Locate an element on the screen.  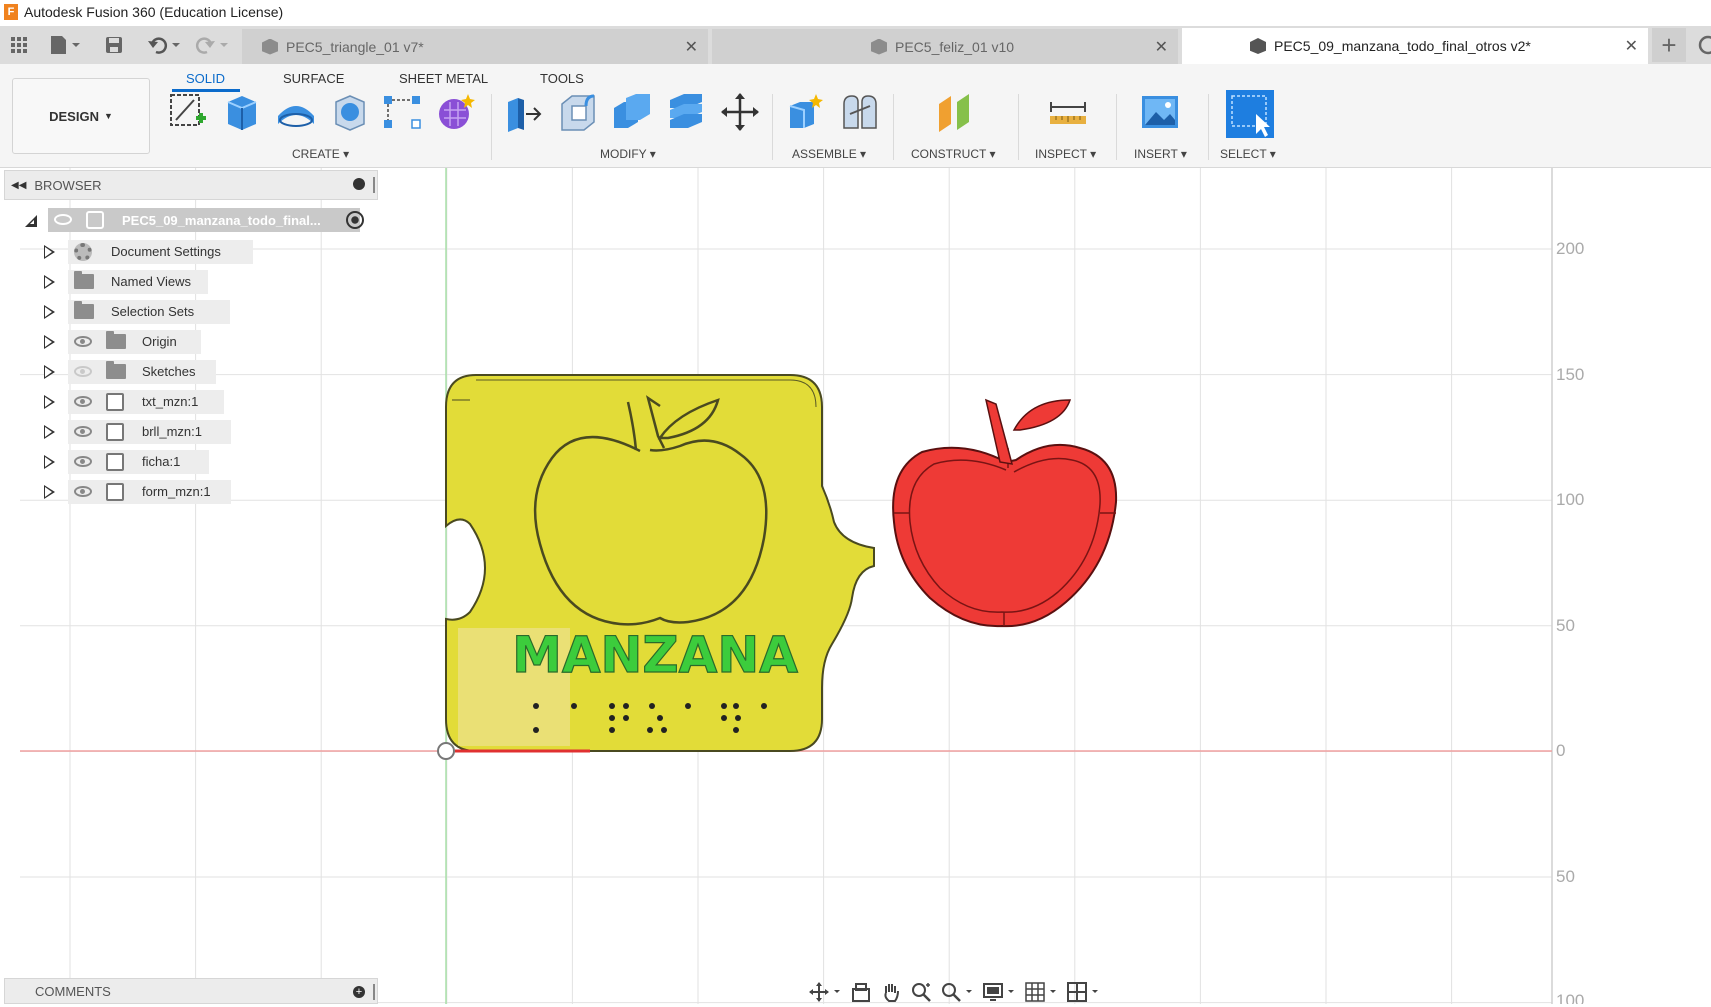
move-icon is located at coordinates (740, 112).